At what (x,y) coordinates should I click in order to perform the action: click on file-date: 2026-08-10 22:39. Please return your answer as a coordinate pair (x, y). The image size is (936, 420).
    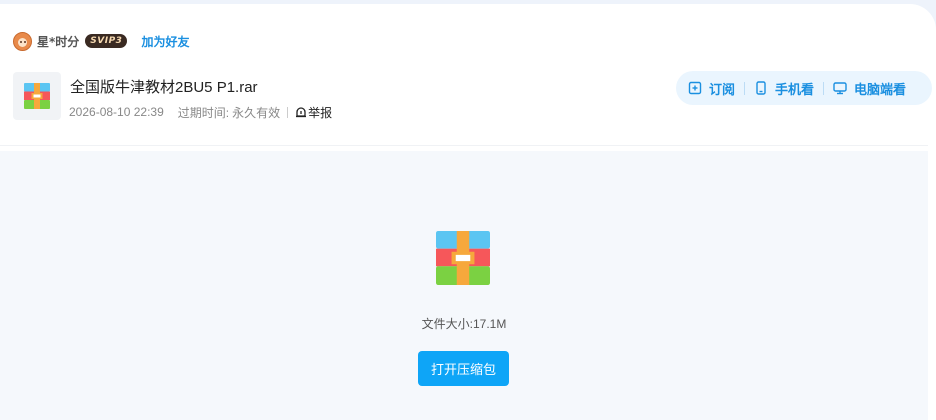
    Looking at the image, I should click on (116, 112).